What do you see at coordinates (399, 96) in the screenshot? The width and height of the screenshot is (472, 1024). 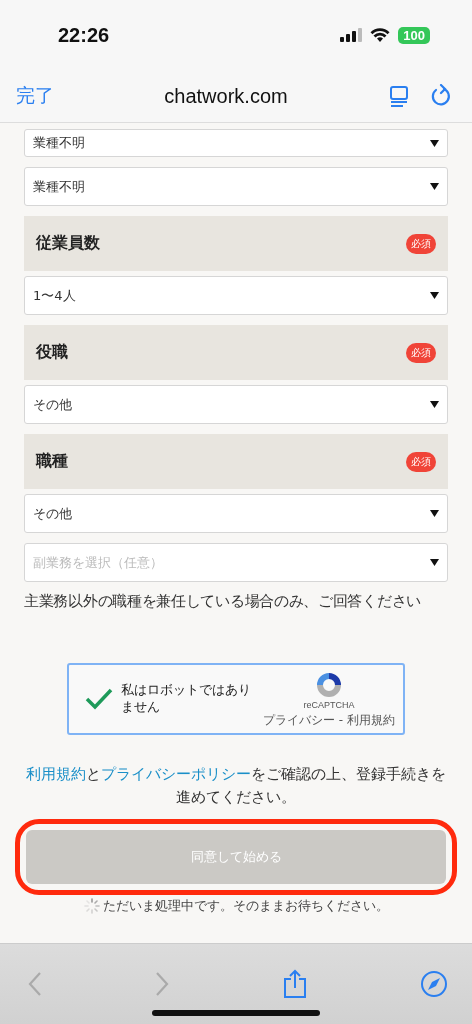 I see `reader-icon` at bounding box center [399, 96].